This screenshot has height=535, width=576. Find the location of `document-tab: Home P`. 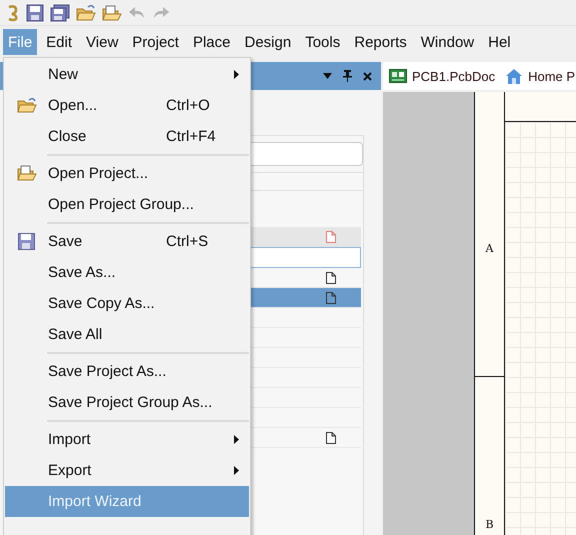

document-tab: Home P is located at coordinates (540, 76).